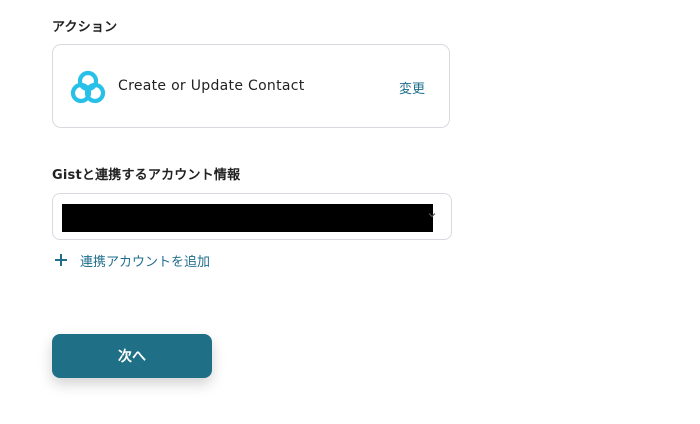  Describe the element at coordinates (247, 218) in the screenshot. I see `account-select-value` at that location.